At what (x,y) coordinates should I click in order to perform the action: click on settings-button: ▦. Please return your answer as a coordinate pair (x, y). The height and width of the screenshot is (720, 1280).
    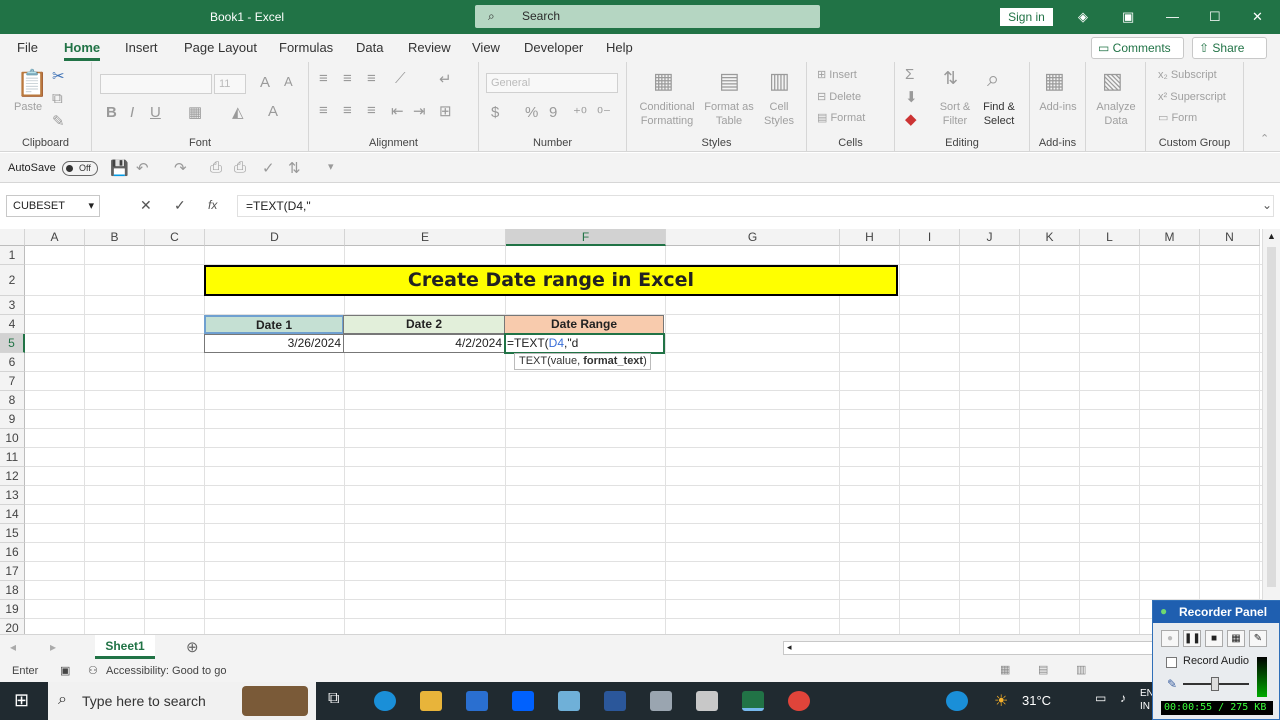
    Looking at the image, I should click on (1236, 638).